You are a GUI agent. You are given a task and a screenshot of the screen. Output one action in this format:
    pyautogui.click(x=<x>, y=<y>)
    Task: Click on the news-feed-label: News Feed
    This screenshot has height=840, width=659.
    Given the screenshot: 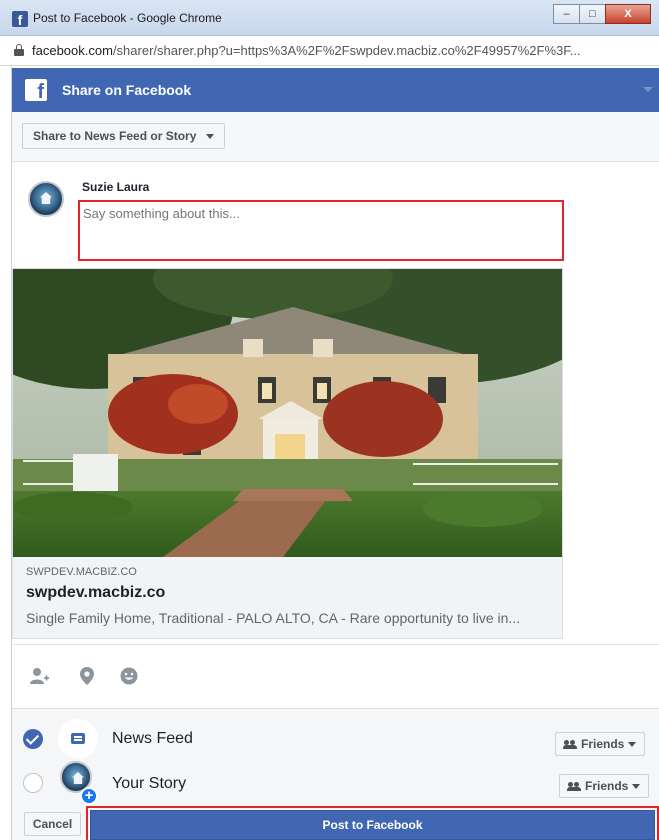 What is the action you would take?
    pyautogui.click(x=152, y=738)
    